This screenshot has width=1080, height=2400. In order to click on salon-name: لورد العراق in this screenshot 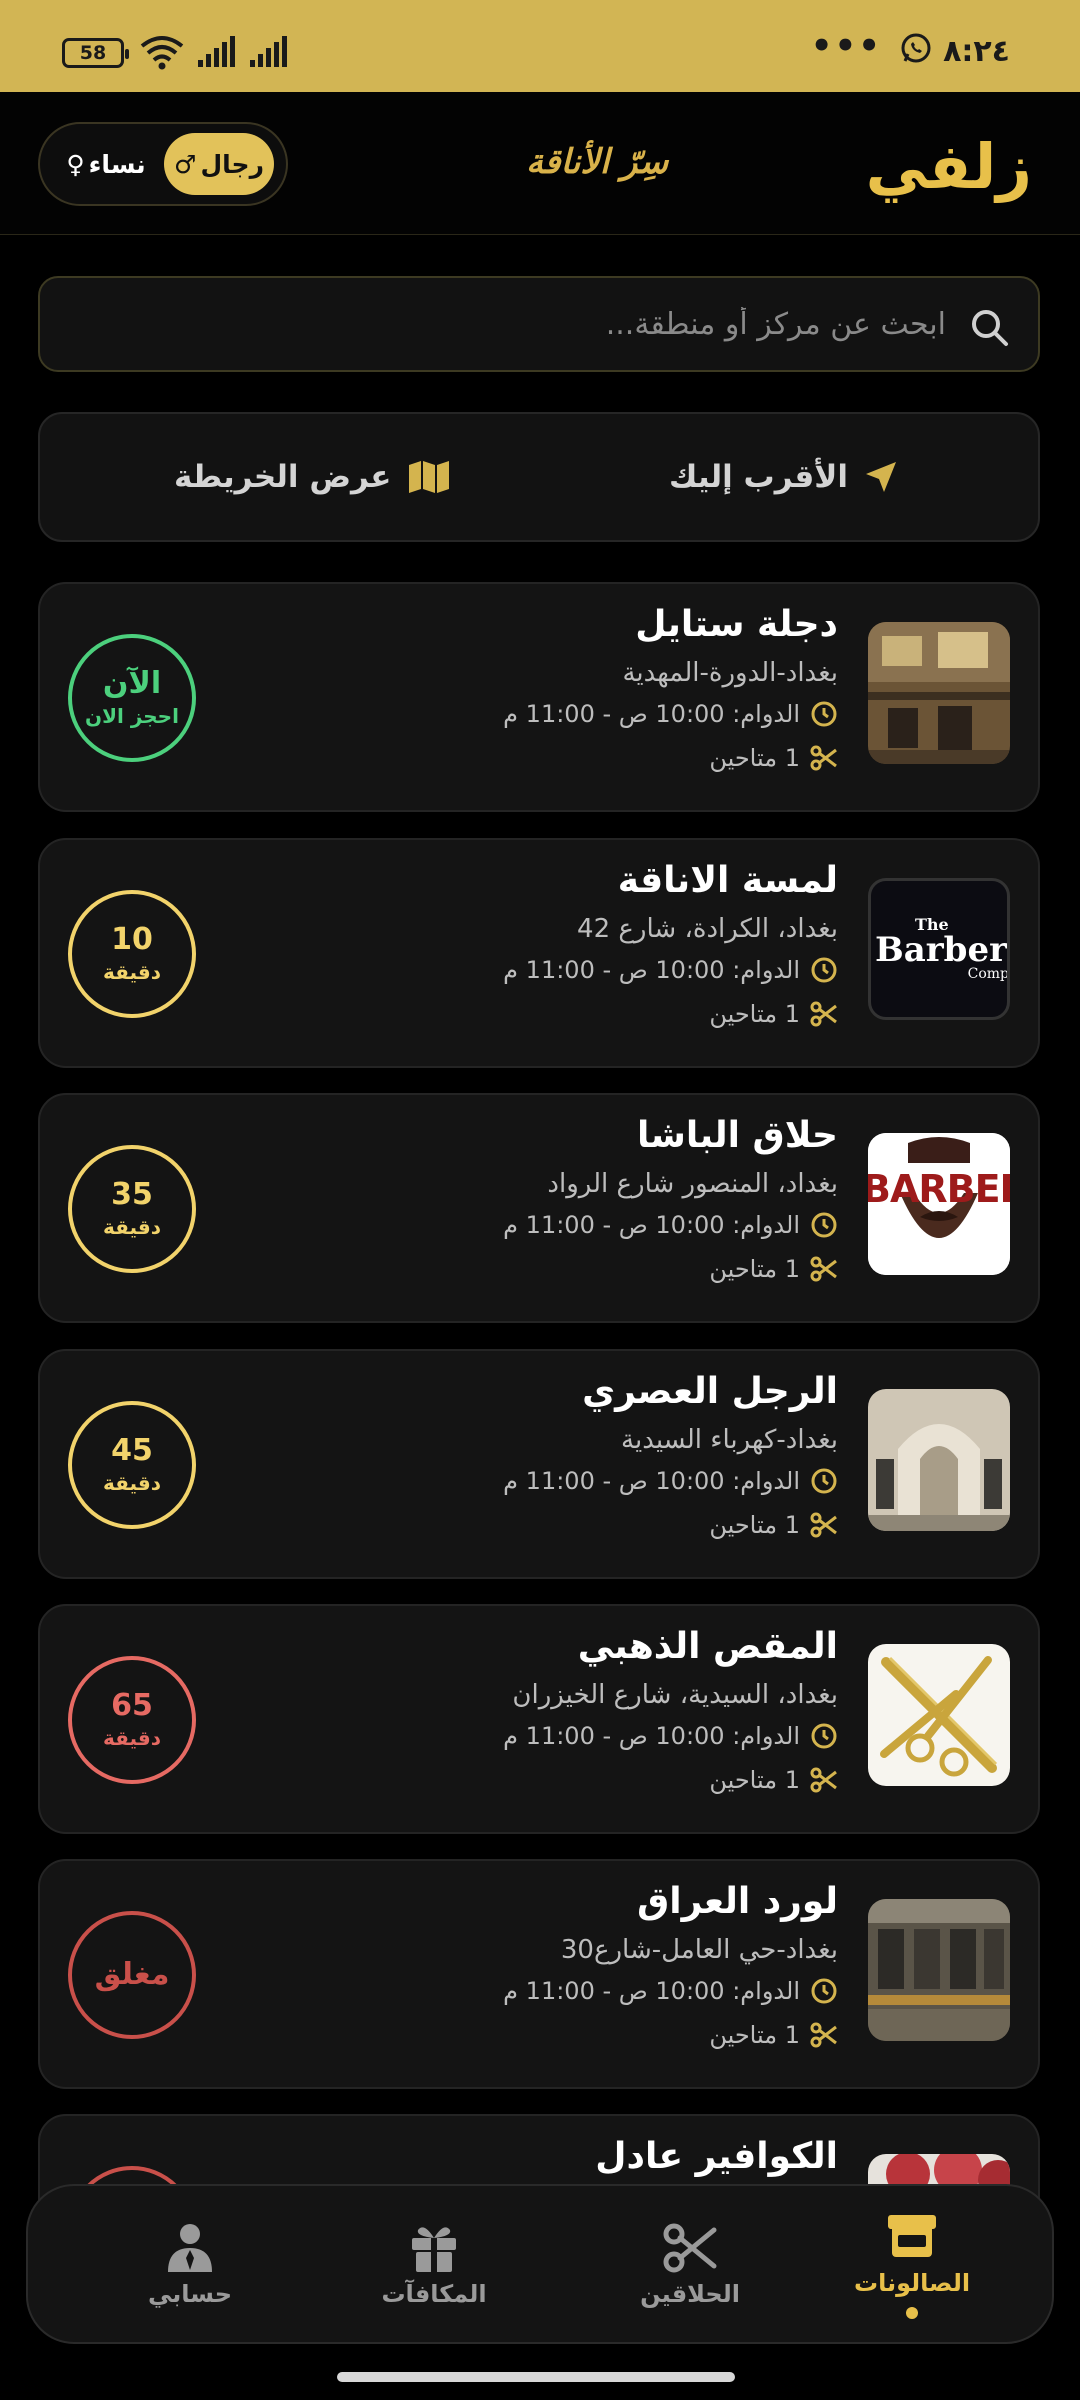, I will do `click(737, 1901)`.